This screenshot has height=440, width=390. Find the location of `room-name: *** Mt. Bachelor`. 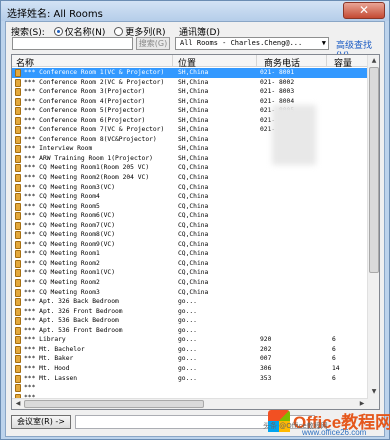

room-name: *** Mt. Bachelor is located at coordinates (54, 349).